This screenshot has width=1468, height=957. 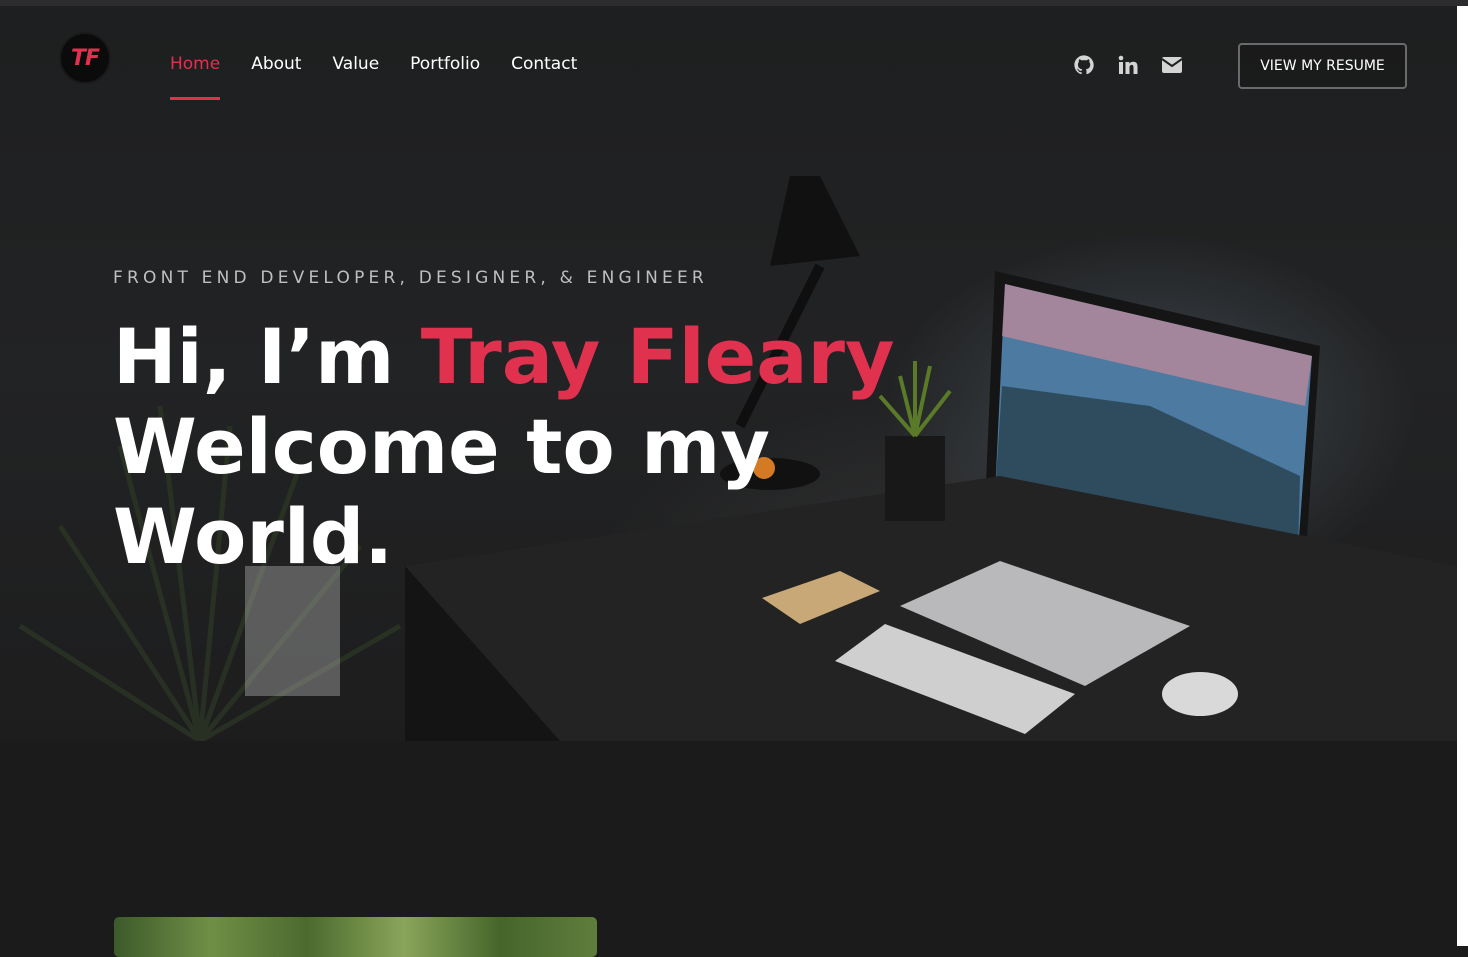 What do you see at coordinates (355, 77) in the screenshot?
I see `nav-value: Value` at bounding box center [355, 77].